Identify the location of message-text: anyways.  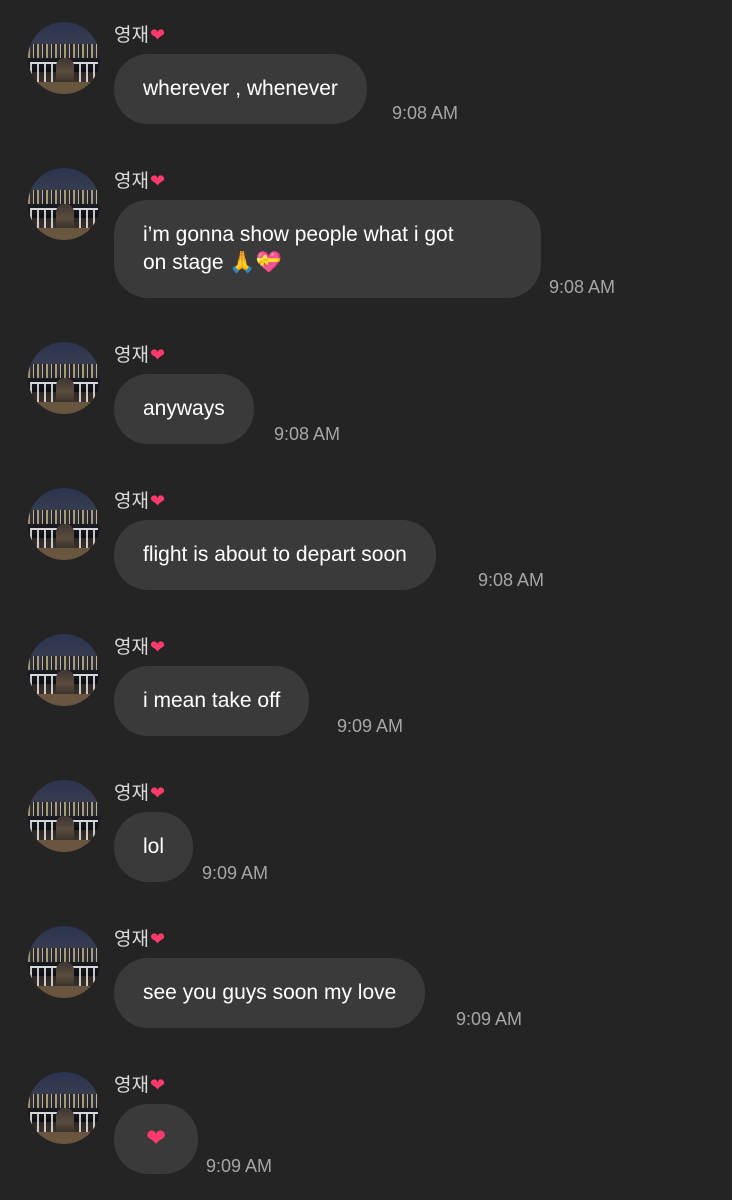
(184, 408).